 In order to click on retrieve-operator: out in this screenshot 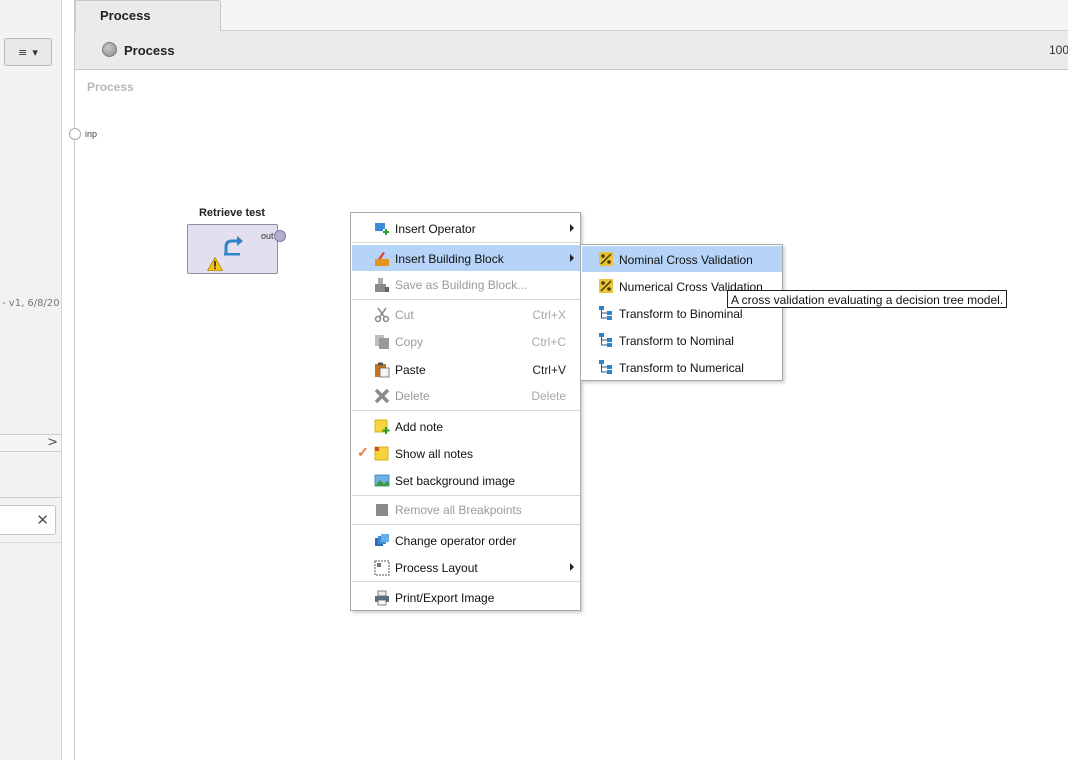, I will do `click(236, 249)`.